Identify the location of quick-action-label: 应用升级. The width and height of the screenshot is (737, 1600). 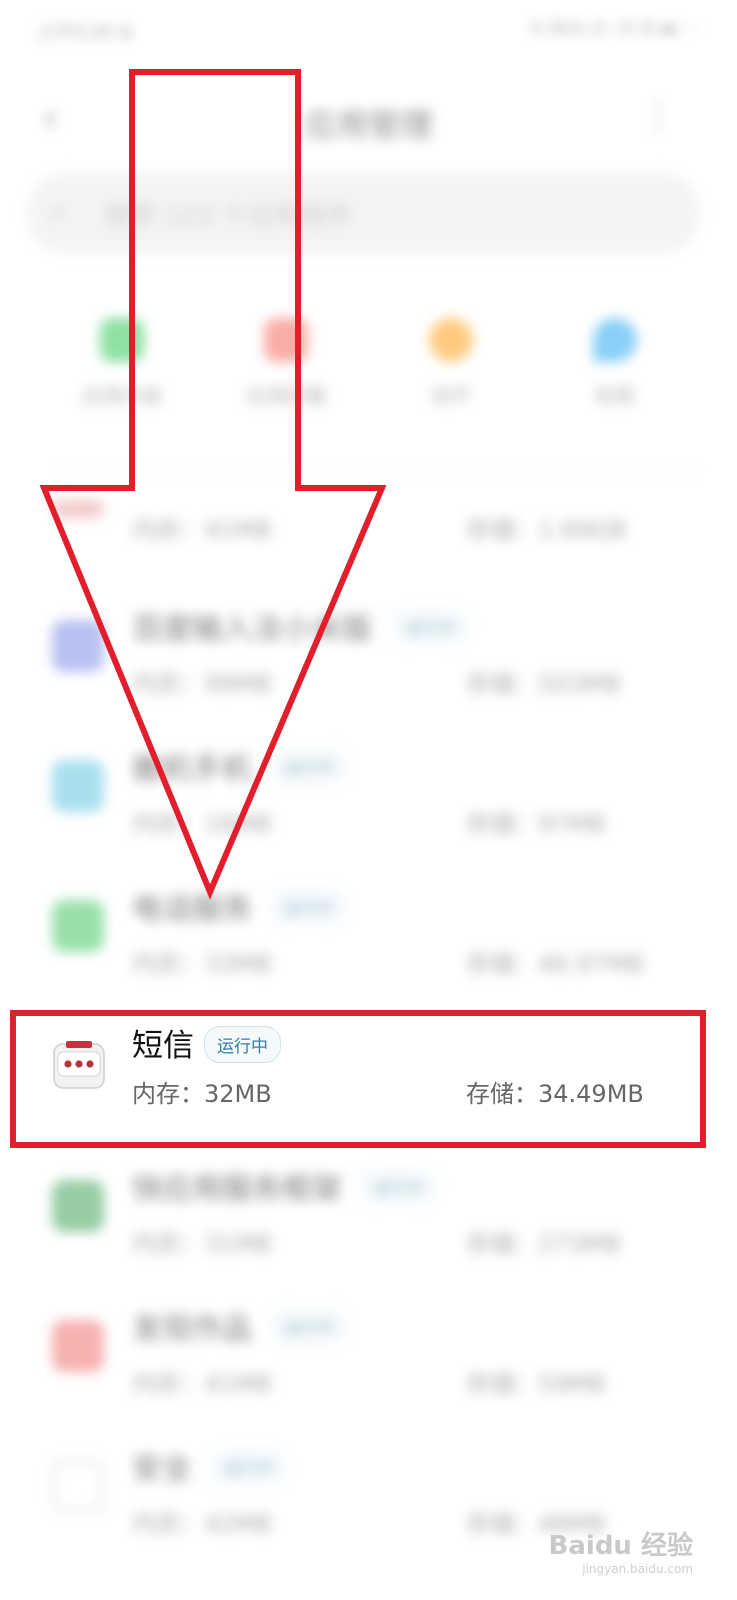
(122, 396).